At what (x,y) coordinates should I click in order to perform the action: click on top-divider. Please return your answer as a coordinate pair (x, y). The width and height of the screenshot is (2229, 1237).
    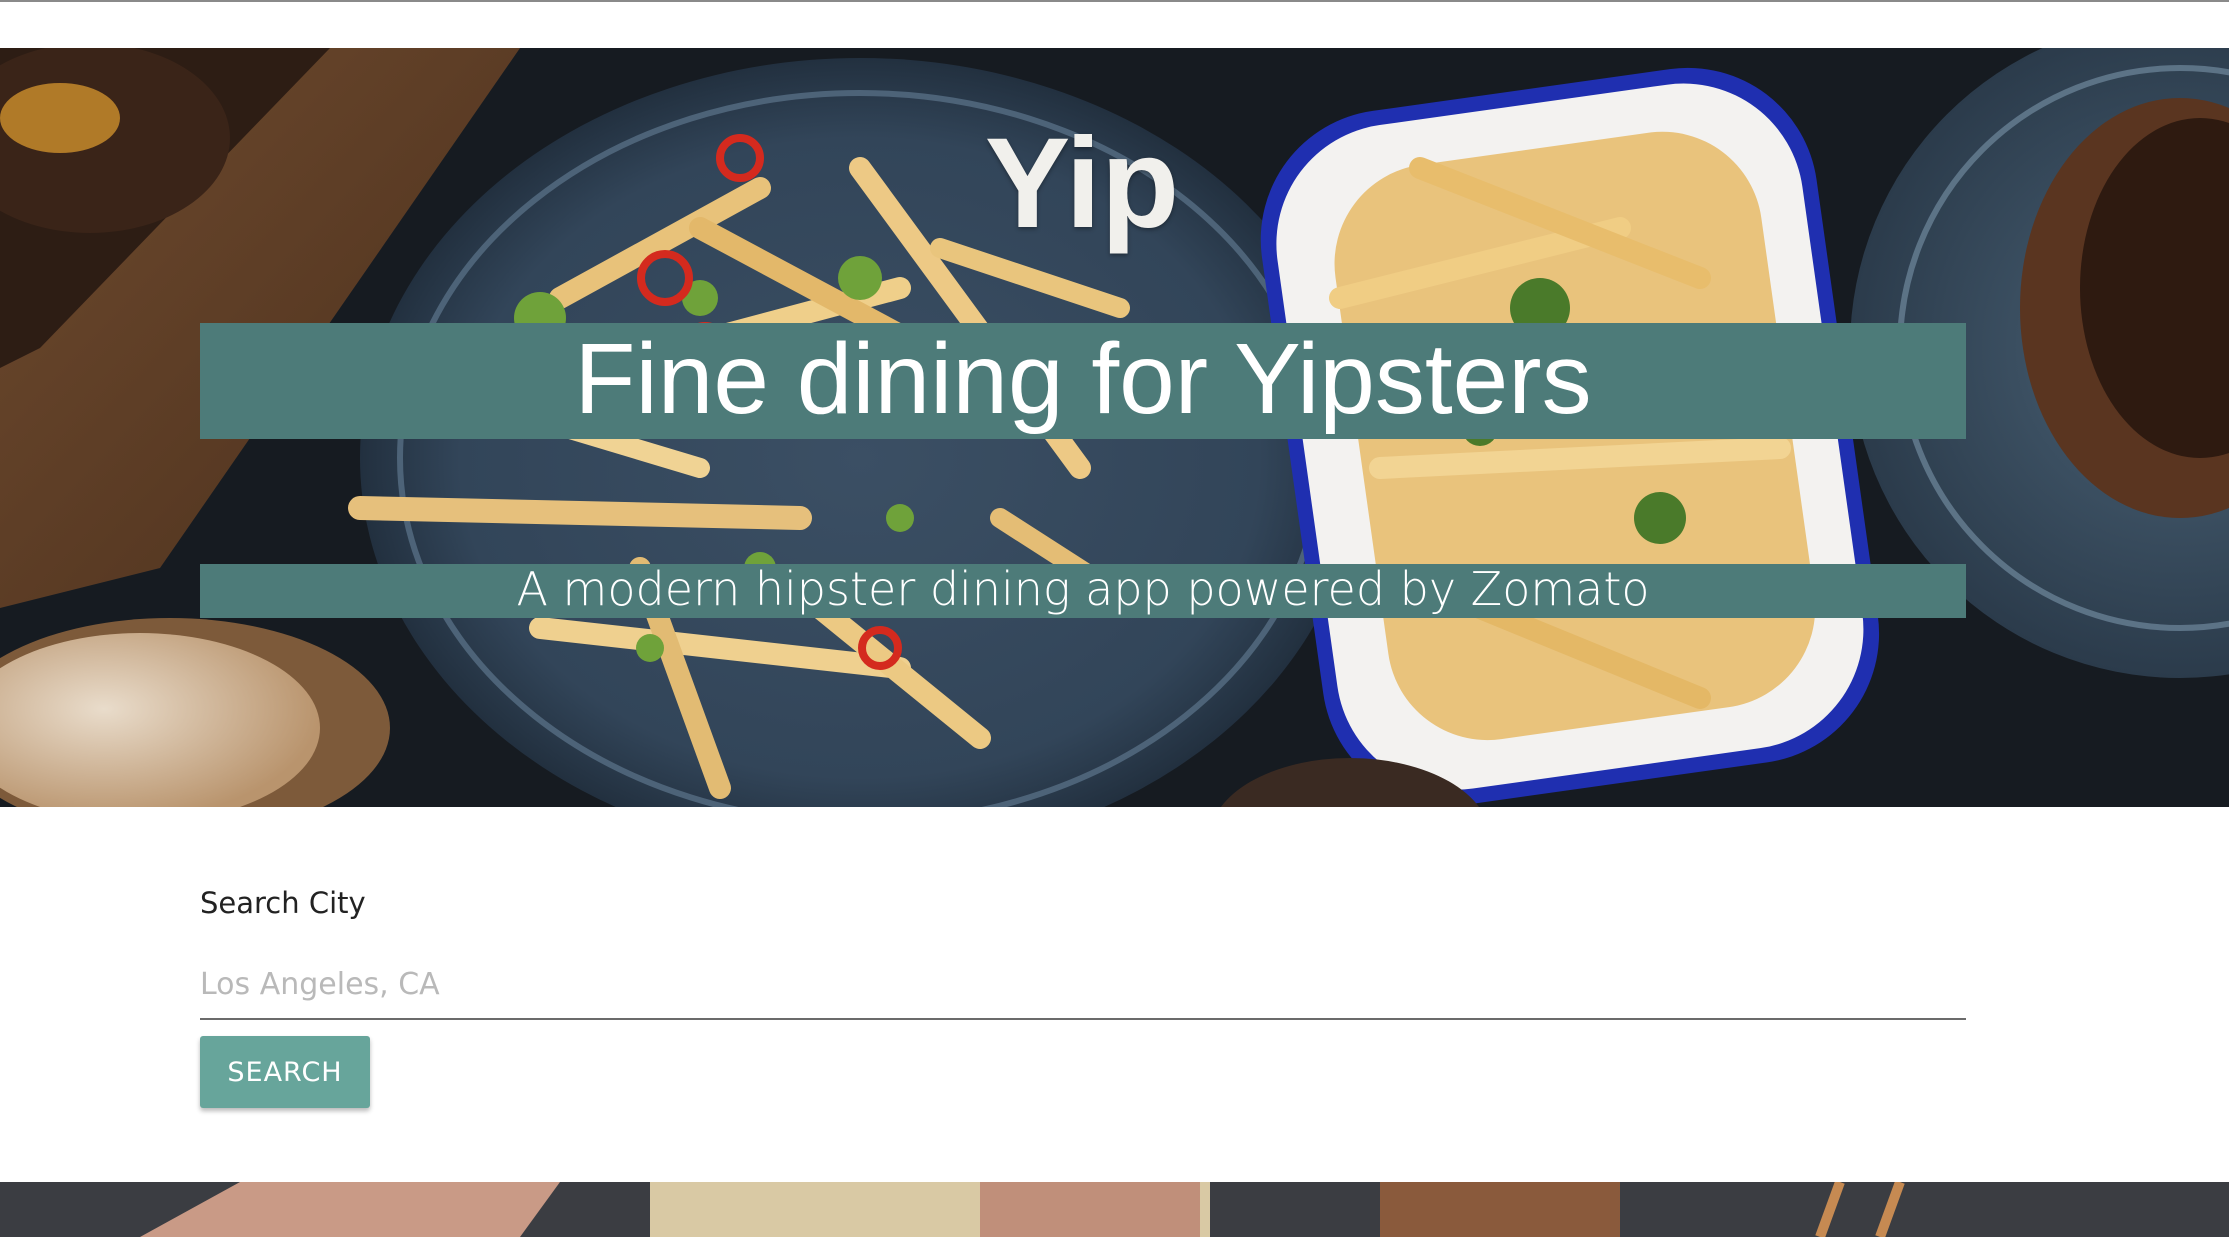
    Looking at the image, I should click on (1114, 1).